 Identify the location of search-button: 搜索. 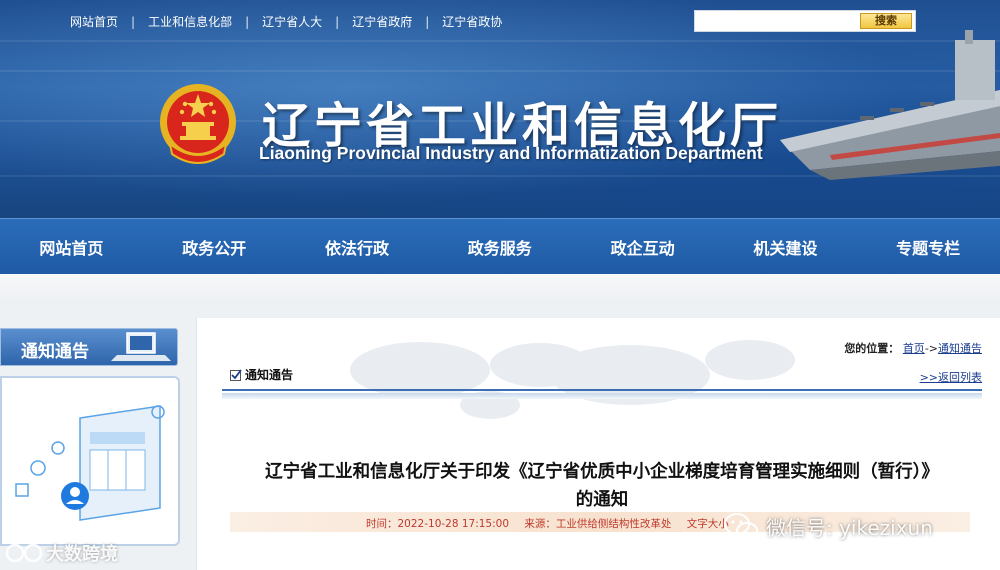
(886, 21).